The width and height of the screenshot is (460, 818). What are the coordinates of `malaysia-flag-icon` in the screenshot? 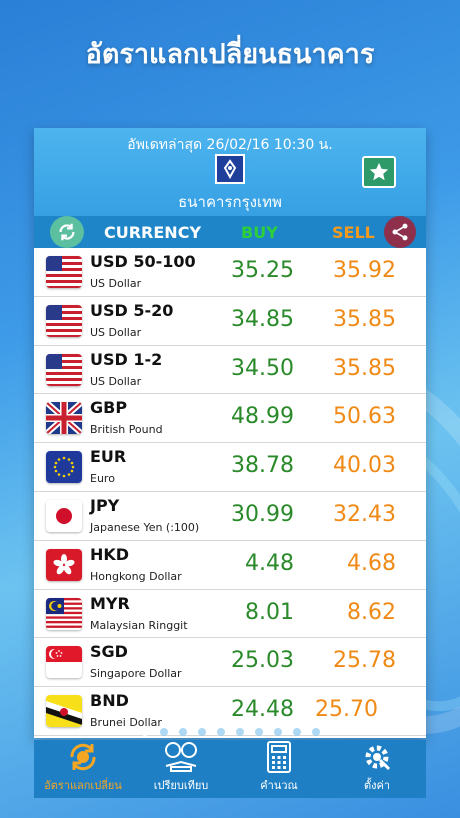 It's located at (64, 613).